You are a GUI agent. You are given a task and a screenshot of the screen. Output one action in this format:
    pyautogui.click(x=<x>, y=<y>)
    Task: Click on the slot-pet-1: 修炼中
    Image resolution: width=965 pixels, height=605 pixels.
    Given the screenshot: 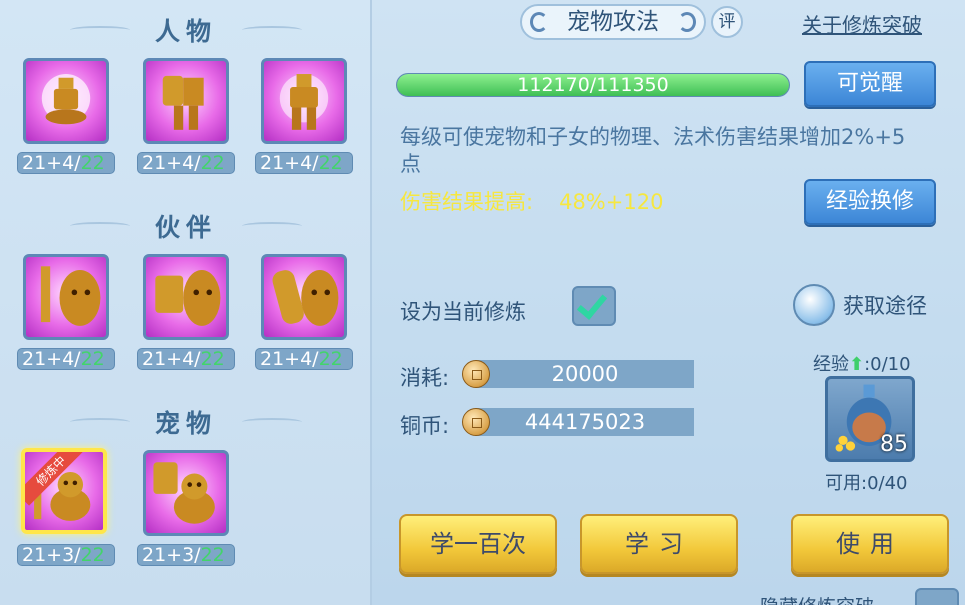 What is the action you would take?
    pyautogui.click(x=64, y=491)
    